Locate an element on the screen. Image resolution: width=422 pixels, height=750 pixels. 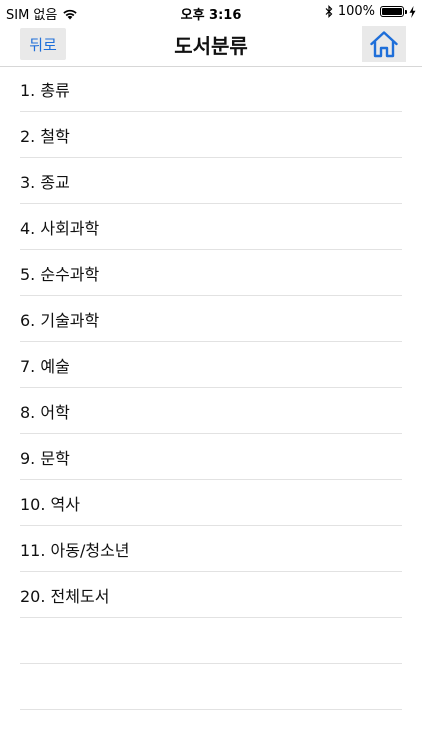
list-item: 1. 총류 is located at coordinates (211, 89).